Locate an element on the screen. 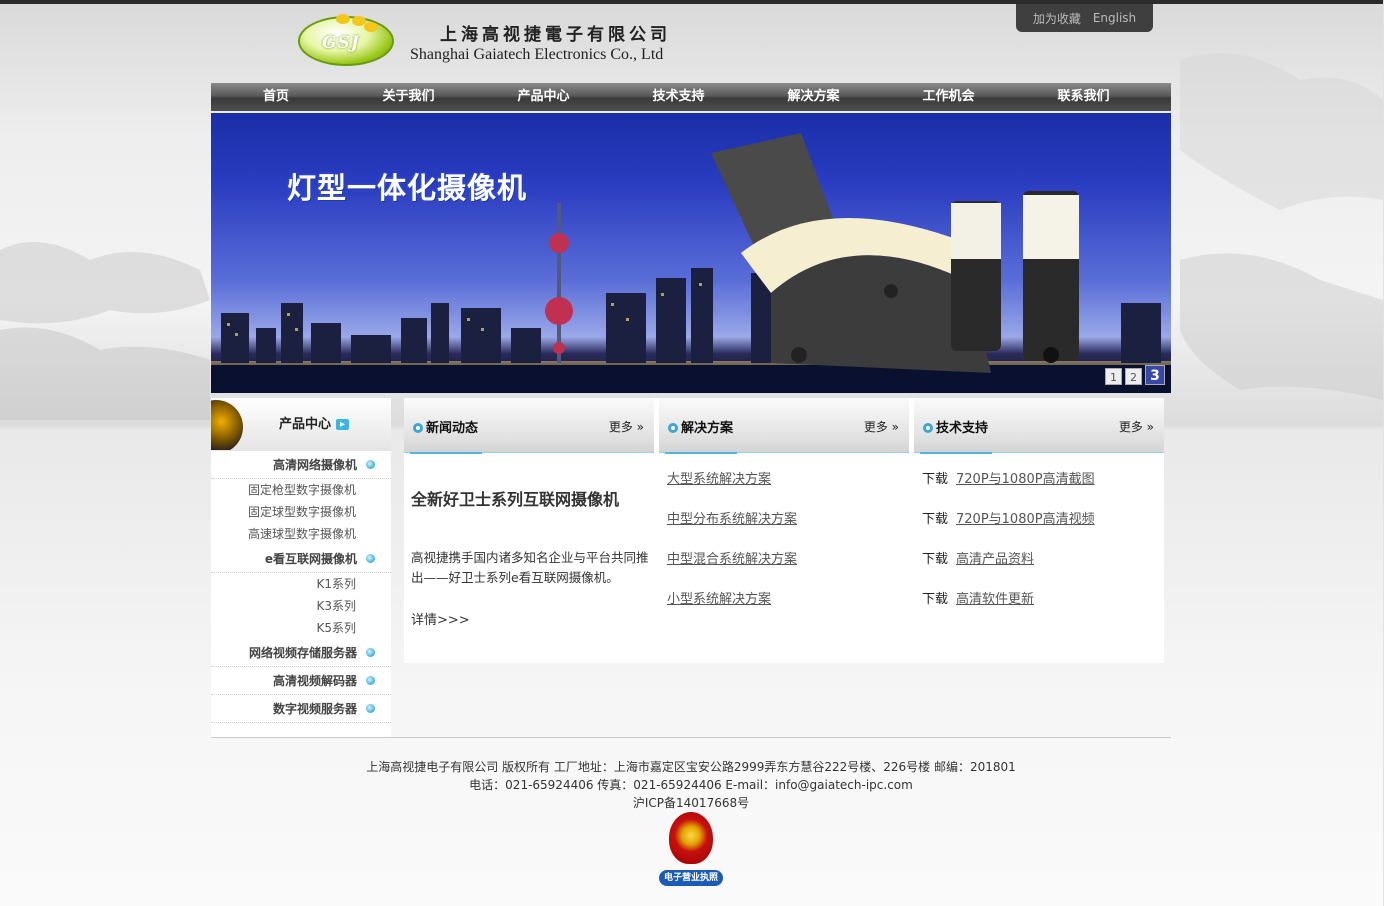  nav-support: 技术支持 is located at coordinates (678, 97).